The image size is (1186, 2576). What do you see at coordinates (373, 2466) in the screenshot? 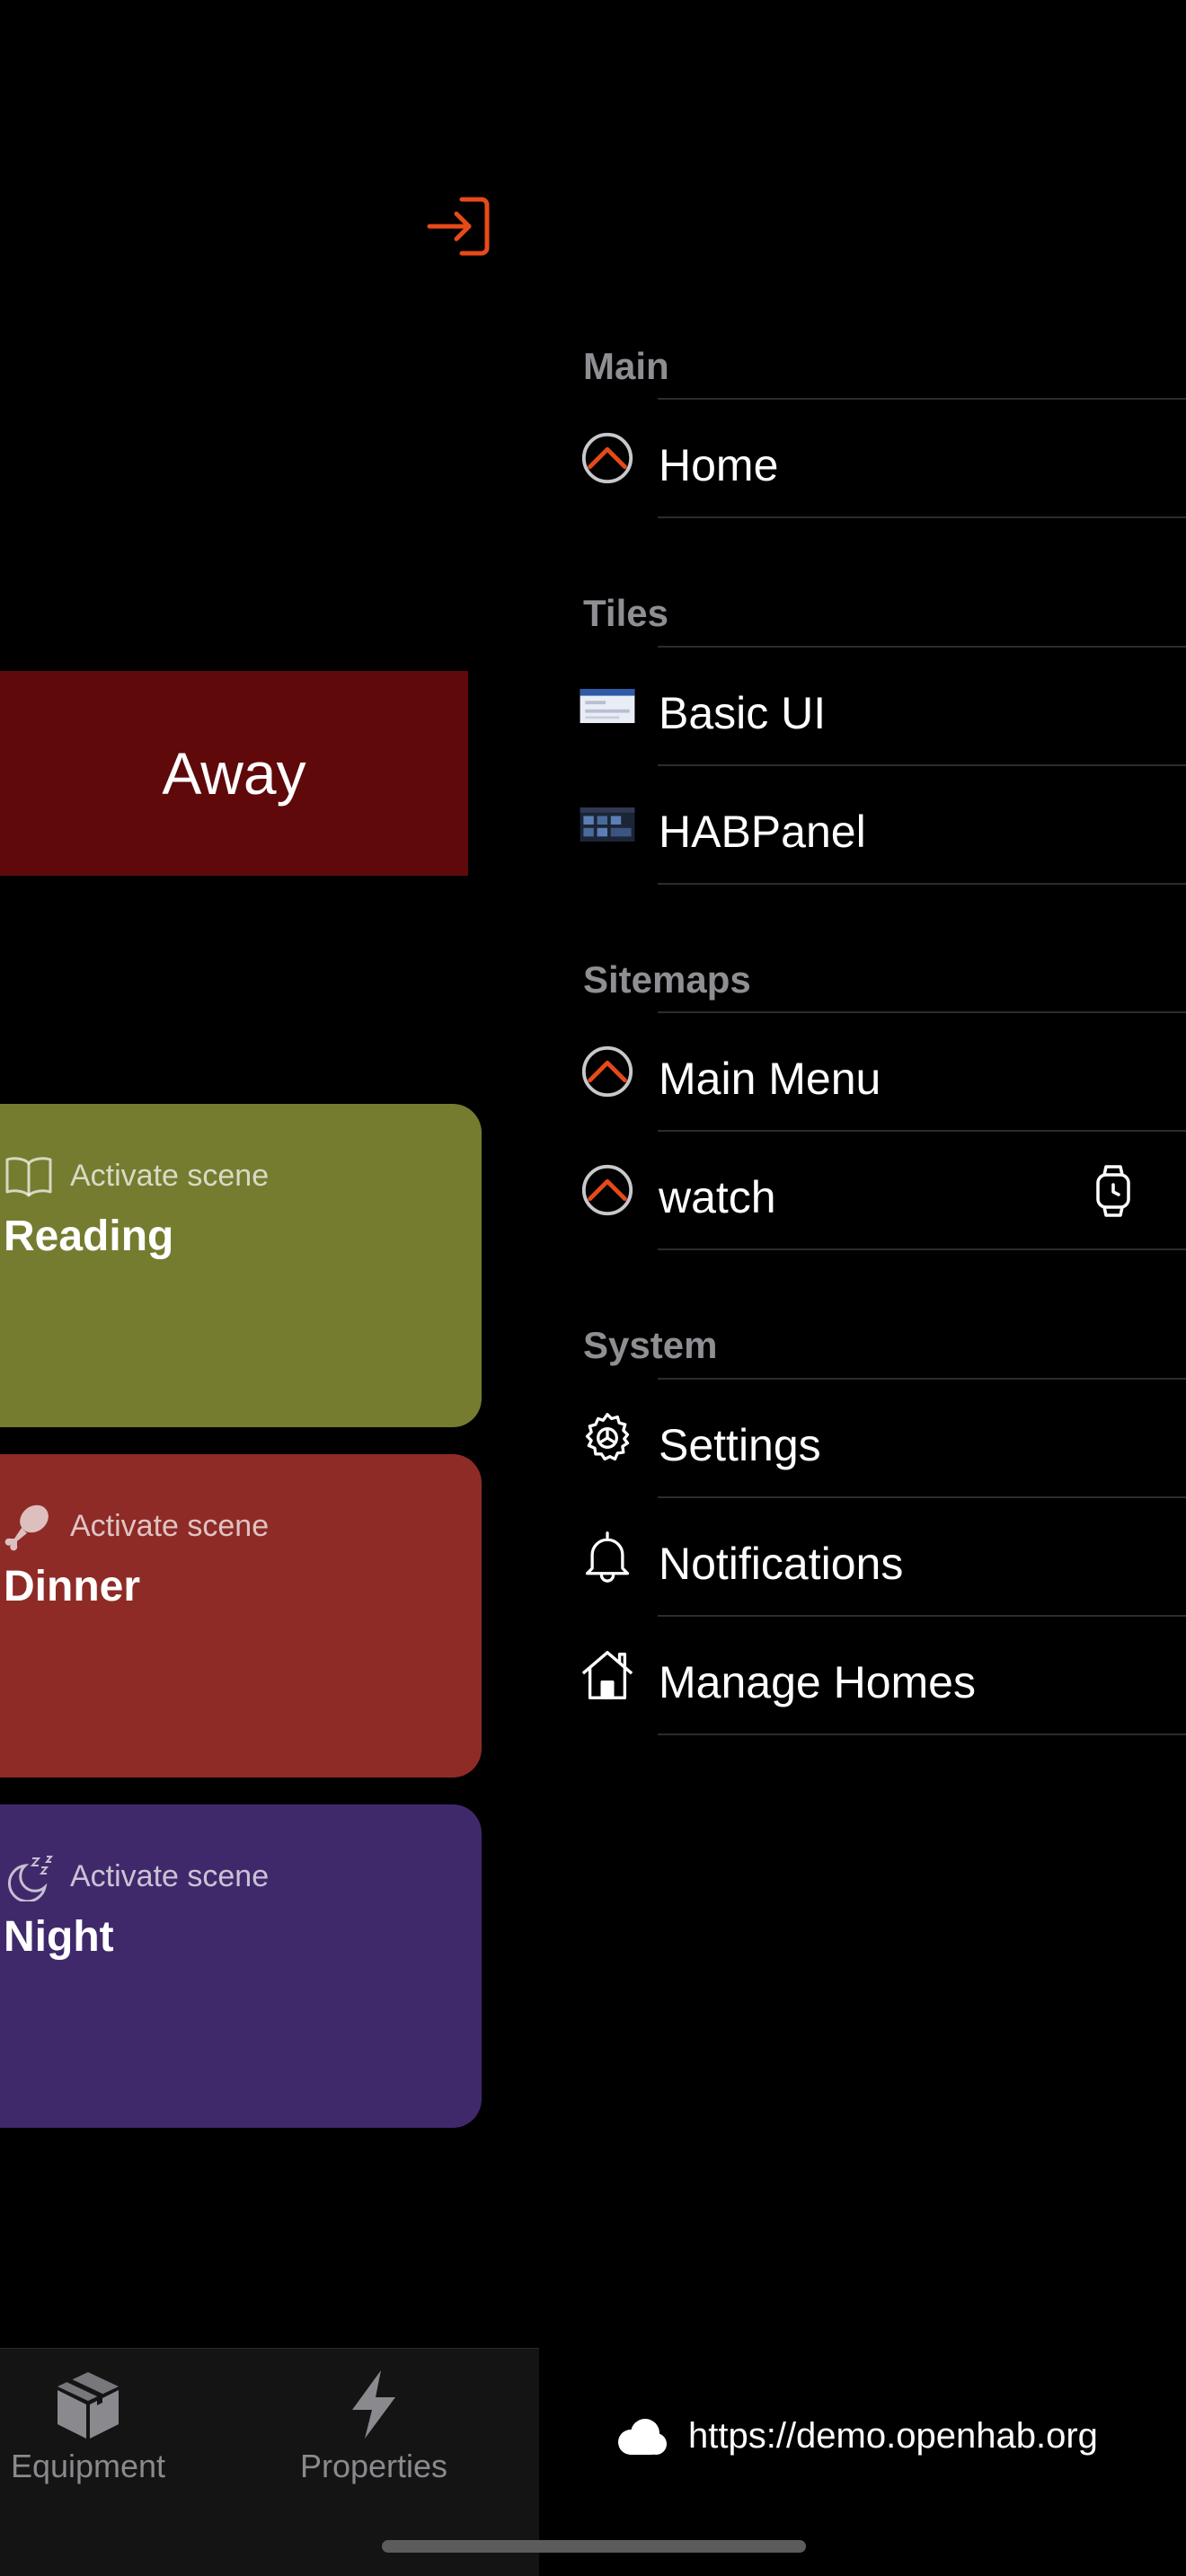
I see `tab-label: Properties` at bounding box center [373, 2466].